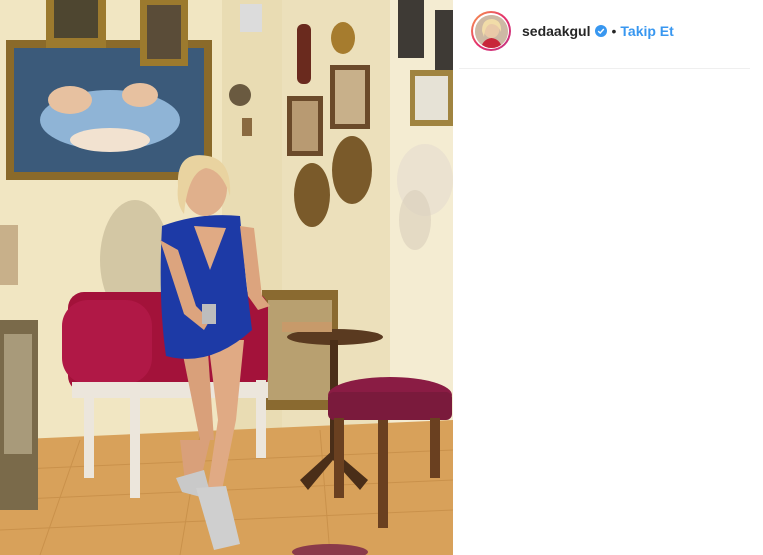  What do you see at coordinates (646, 31) in the screenshot?
I see `follow-button: Takip Et` at bounding box center [646, 31].